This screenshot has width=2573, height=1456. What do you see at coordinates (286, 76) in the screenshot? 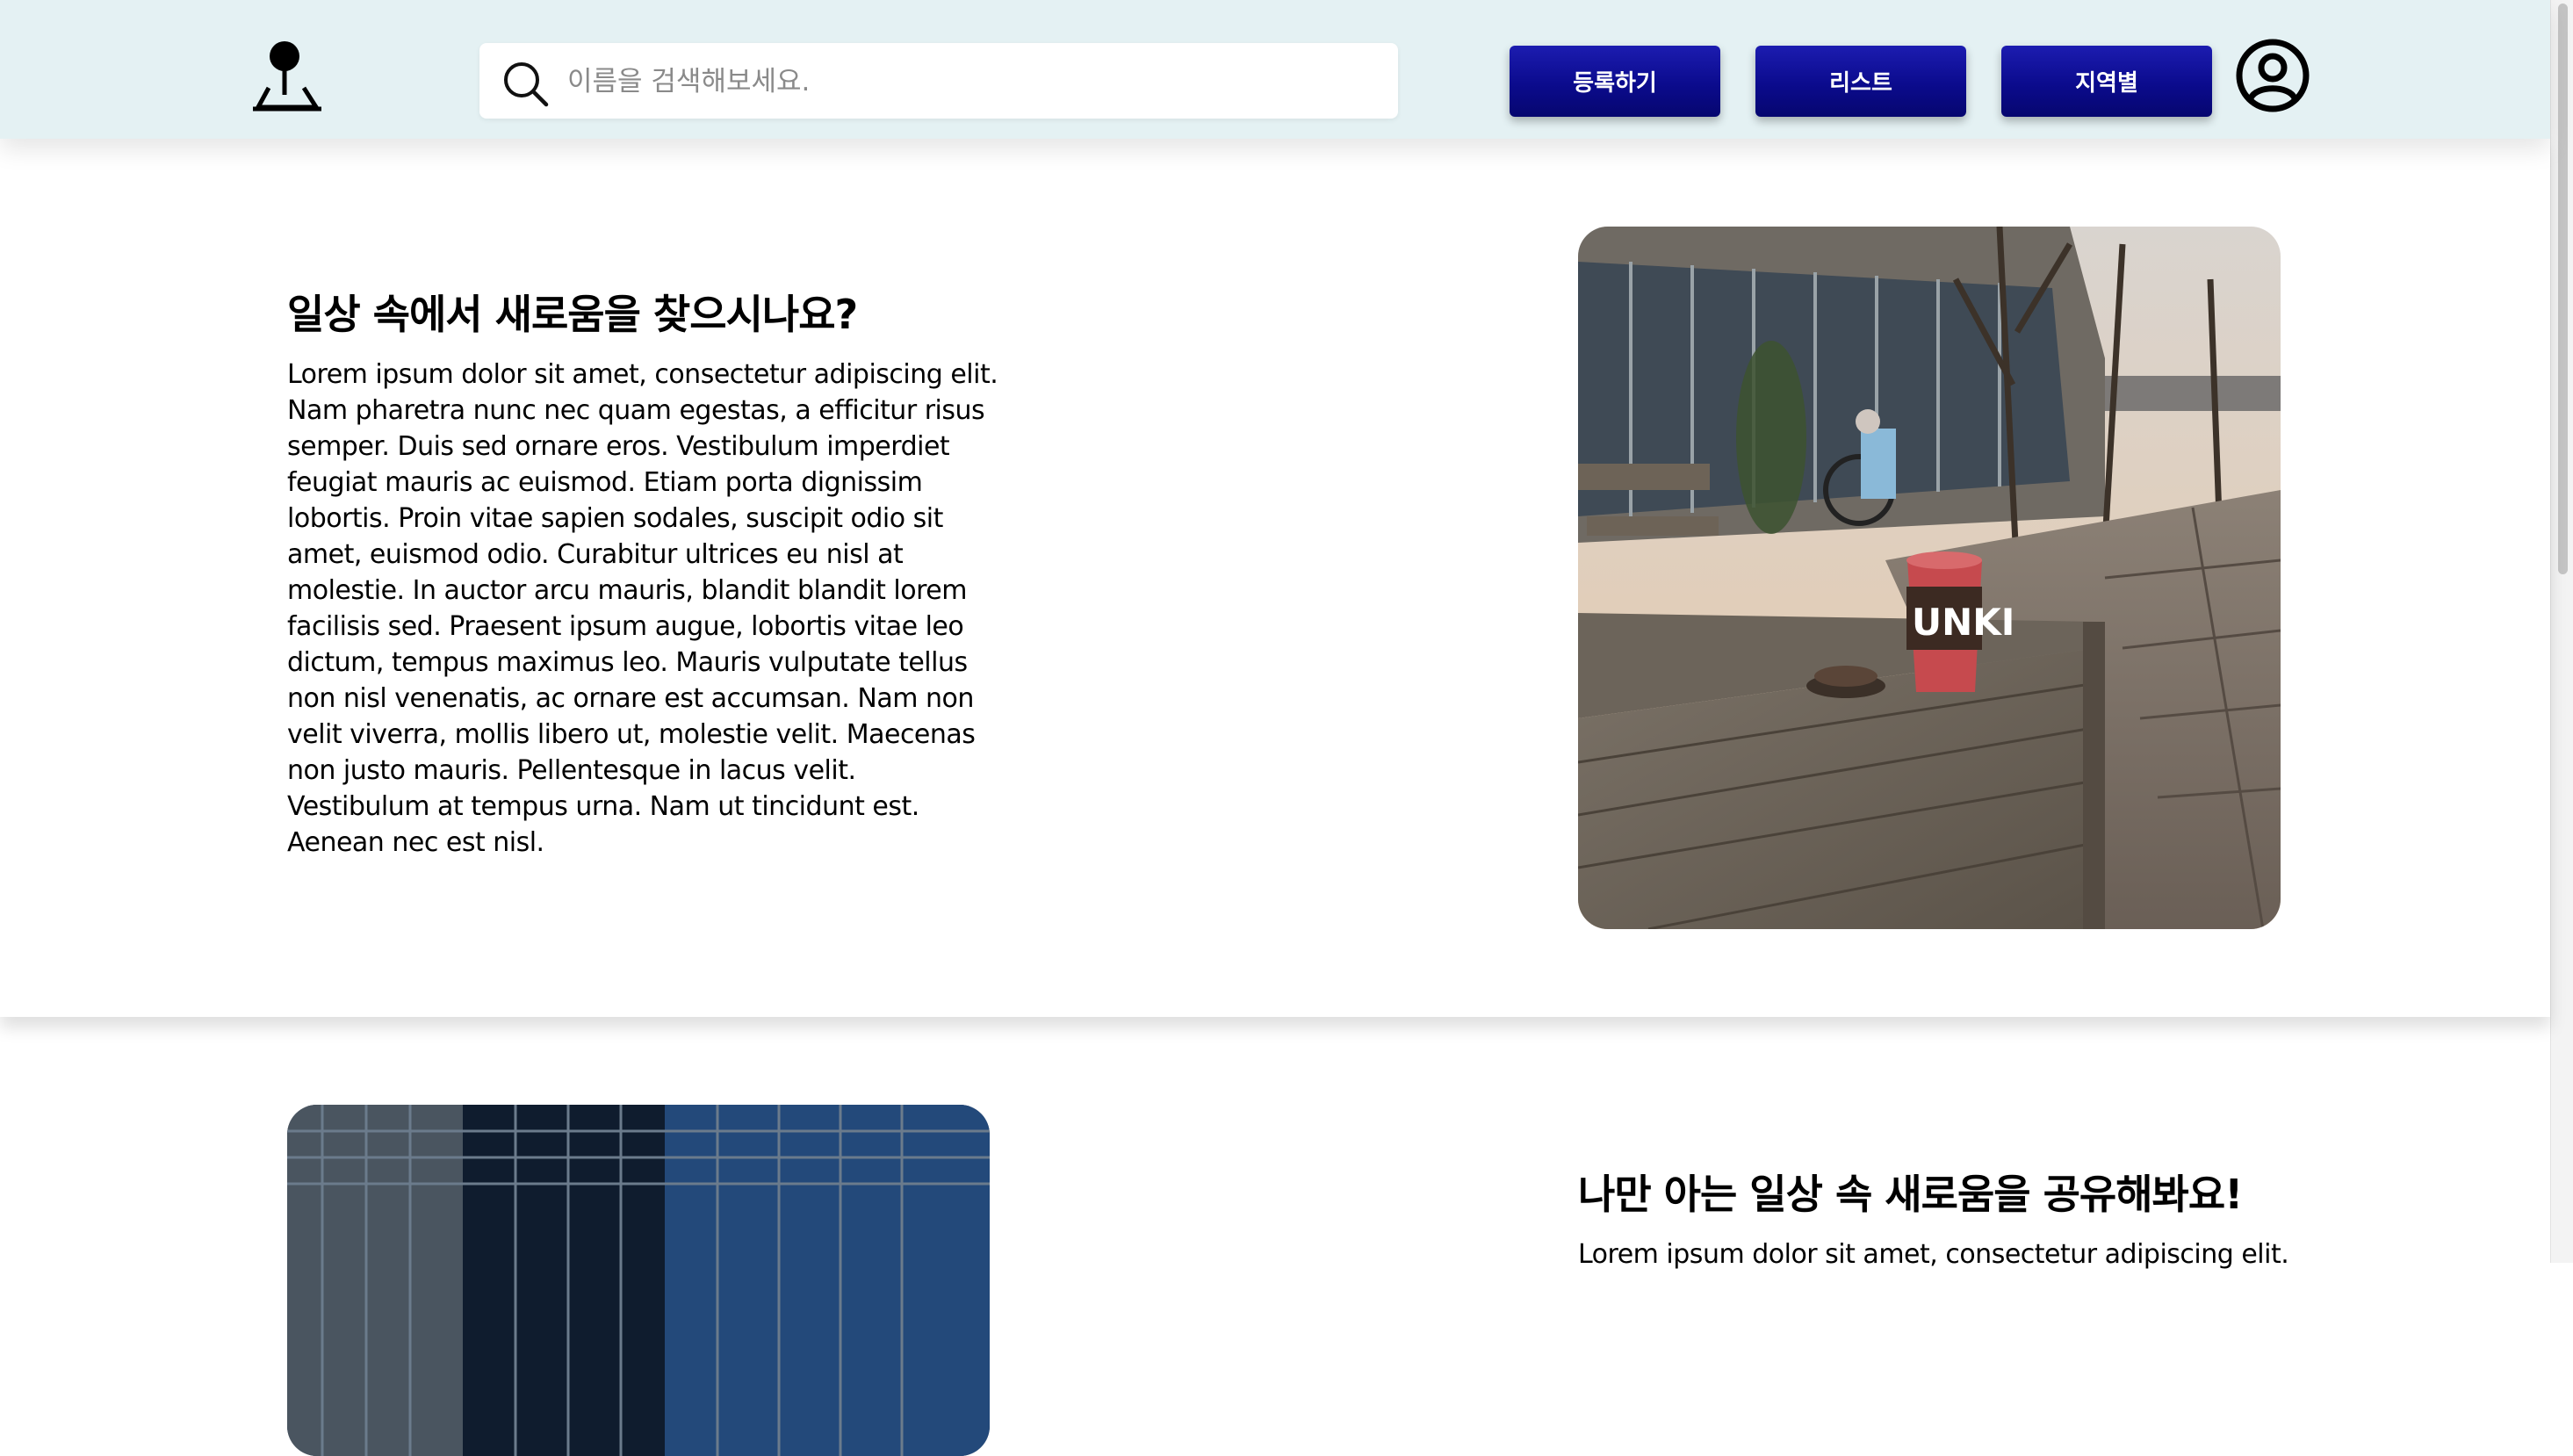
I see `map-pin-icon` at bounding box center [286, 76].